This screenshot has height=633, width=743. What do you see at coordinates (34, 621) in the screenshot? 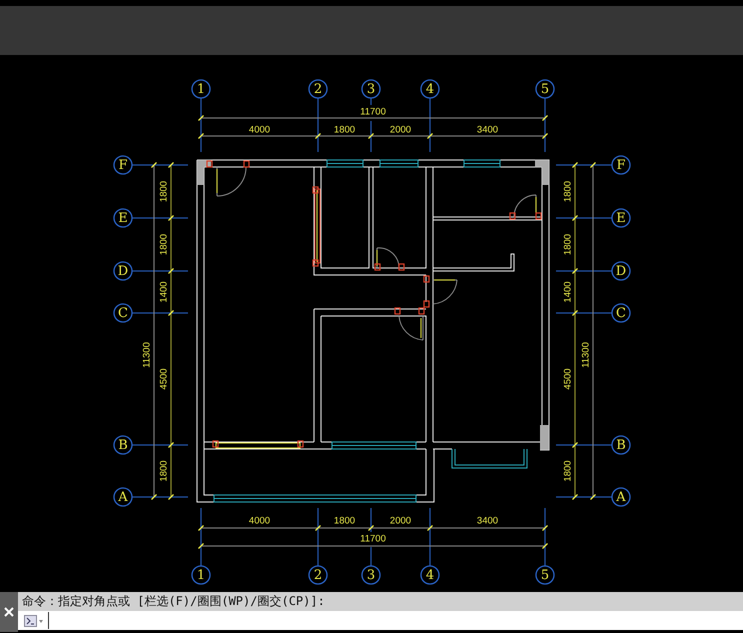
I see `command-prompt-icon` at bounding box center [34, 621].